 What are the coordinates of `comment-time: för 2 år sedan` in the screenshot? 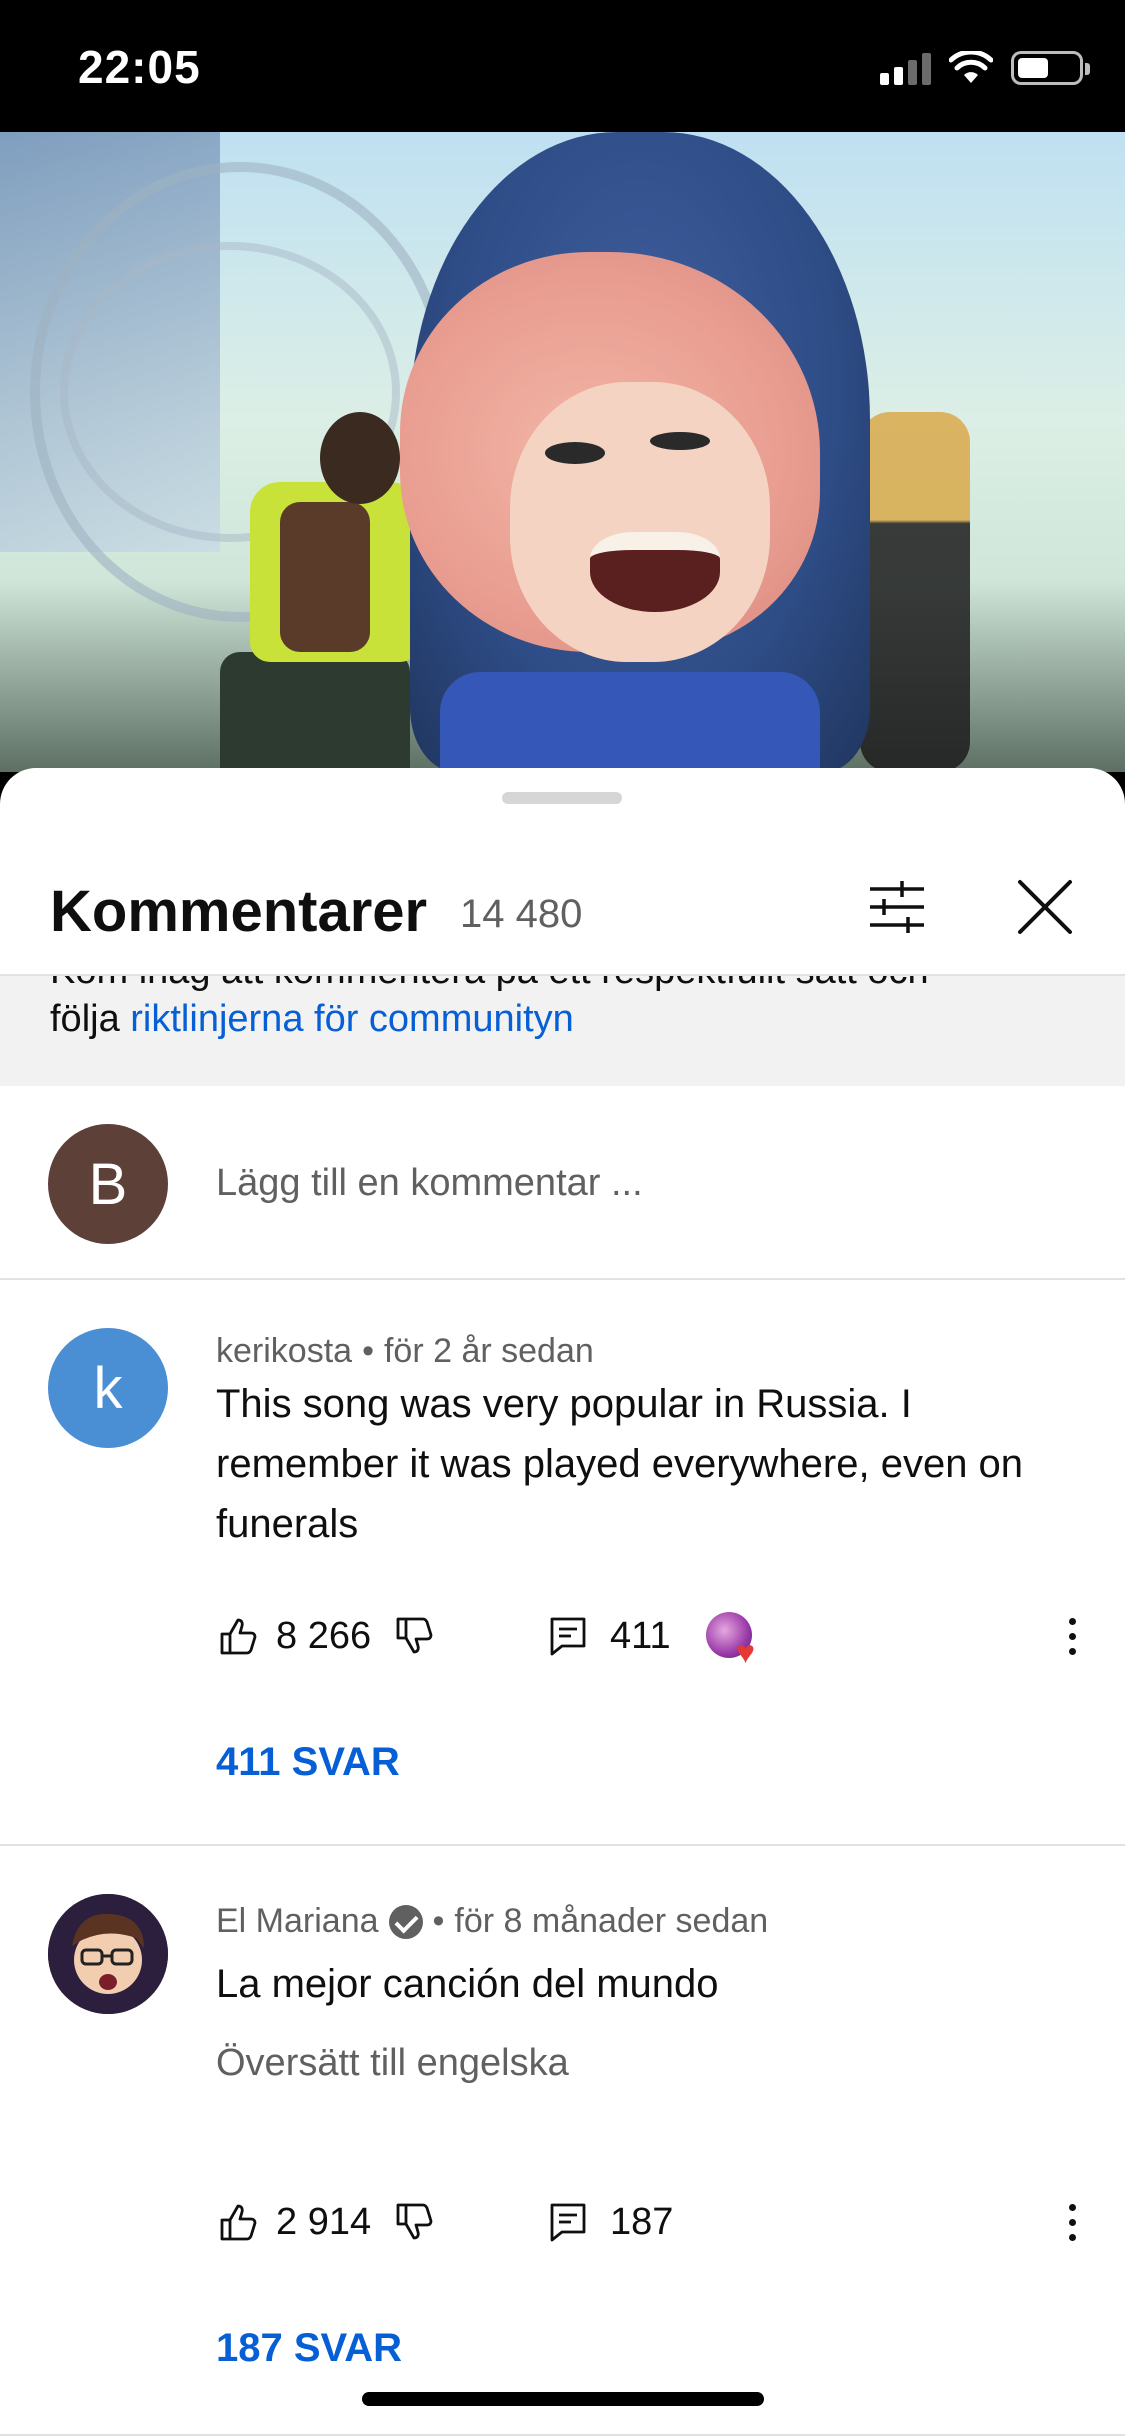 It's located at (488, 1351).